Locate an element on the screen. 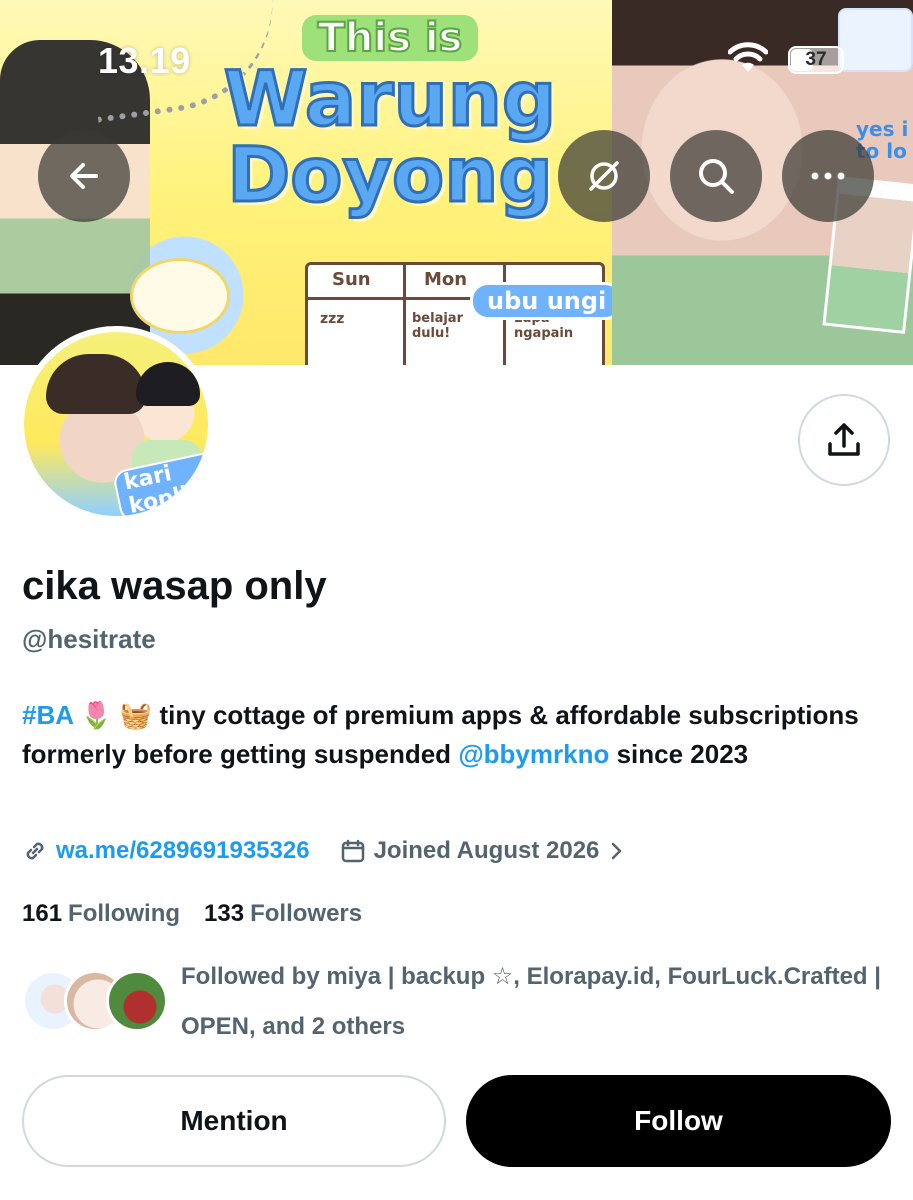 This screenshot has height=1200, width=913. profile-meta: wa.me/6289691935326 Joined August 2026 is located at coordinates (324, 851).